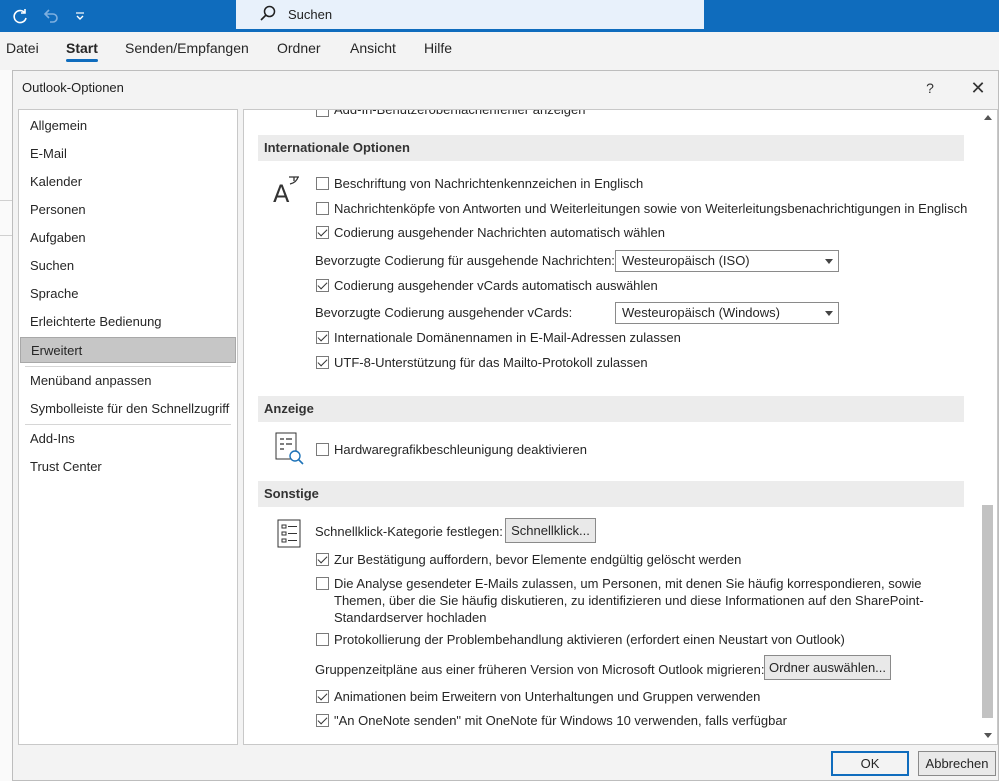 This screenshot has height=781, width=999. I want to click on vertical-scrollbar, so click(987, 427).